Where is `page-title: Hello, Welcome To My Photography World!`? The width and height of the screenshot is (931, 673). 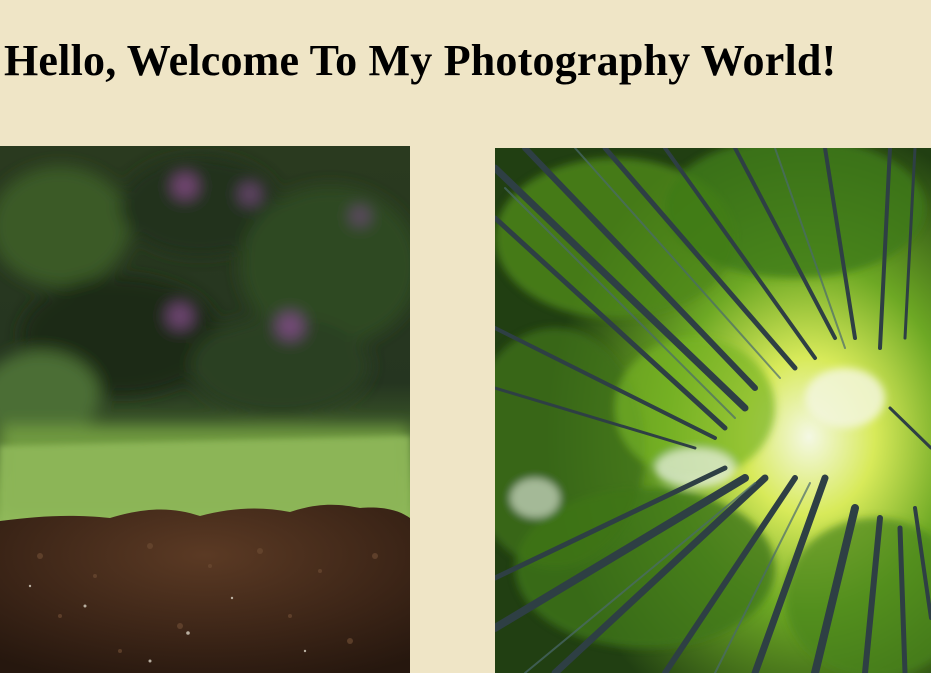 page-title: Hello, Welcome To My Photography World! is located at coordinates (420, 60).